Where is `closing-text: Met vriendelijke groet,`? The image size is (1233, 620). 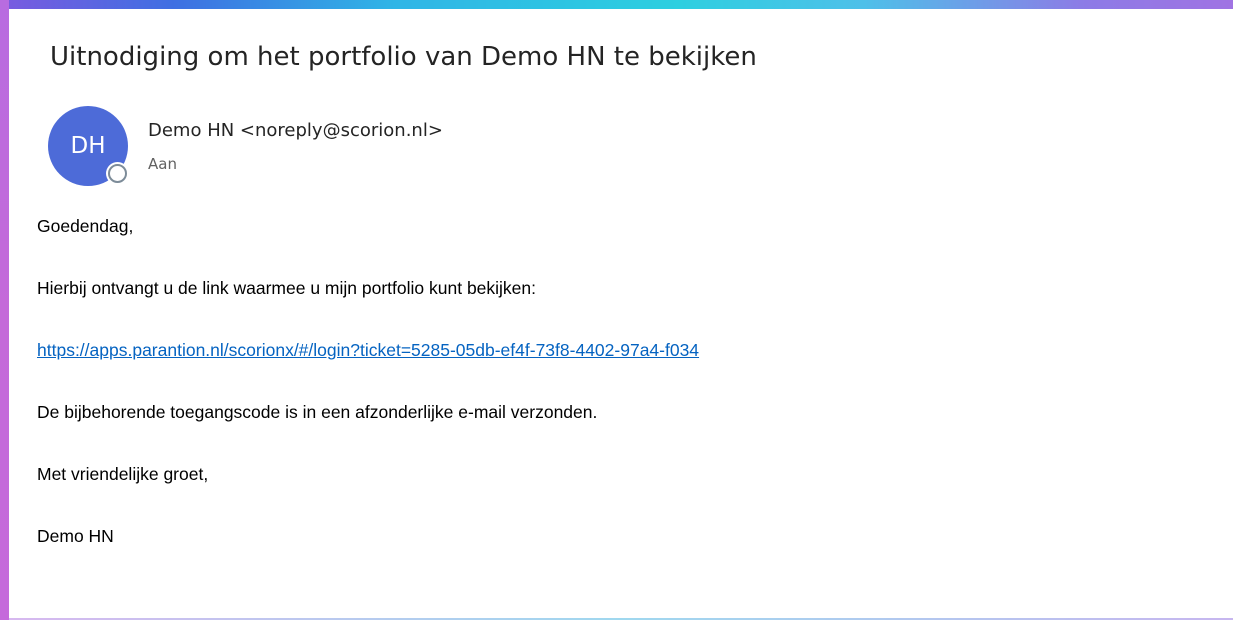 closing-text: Met vriendelijke groet, is located at coordinates (123, 474).